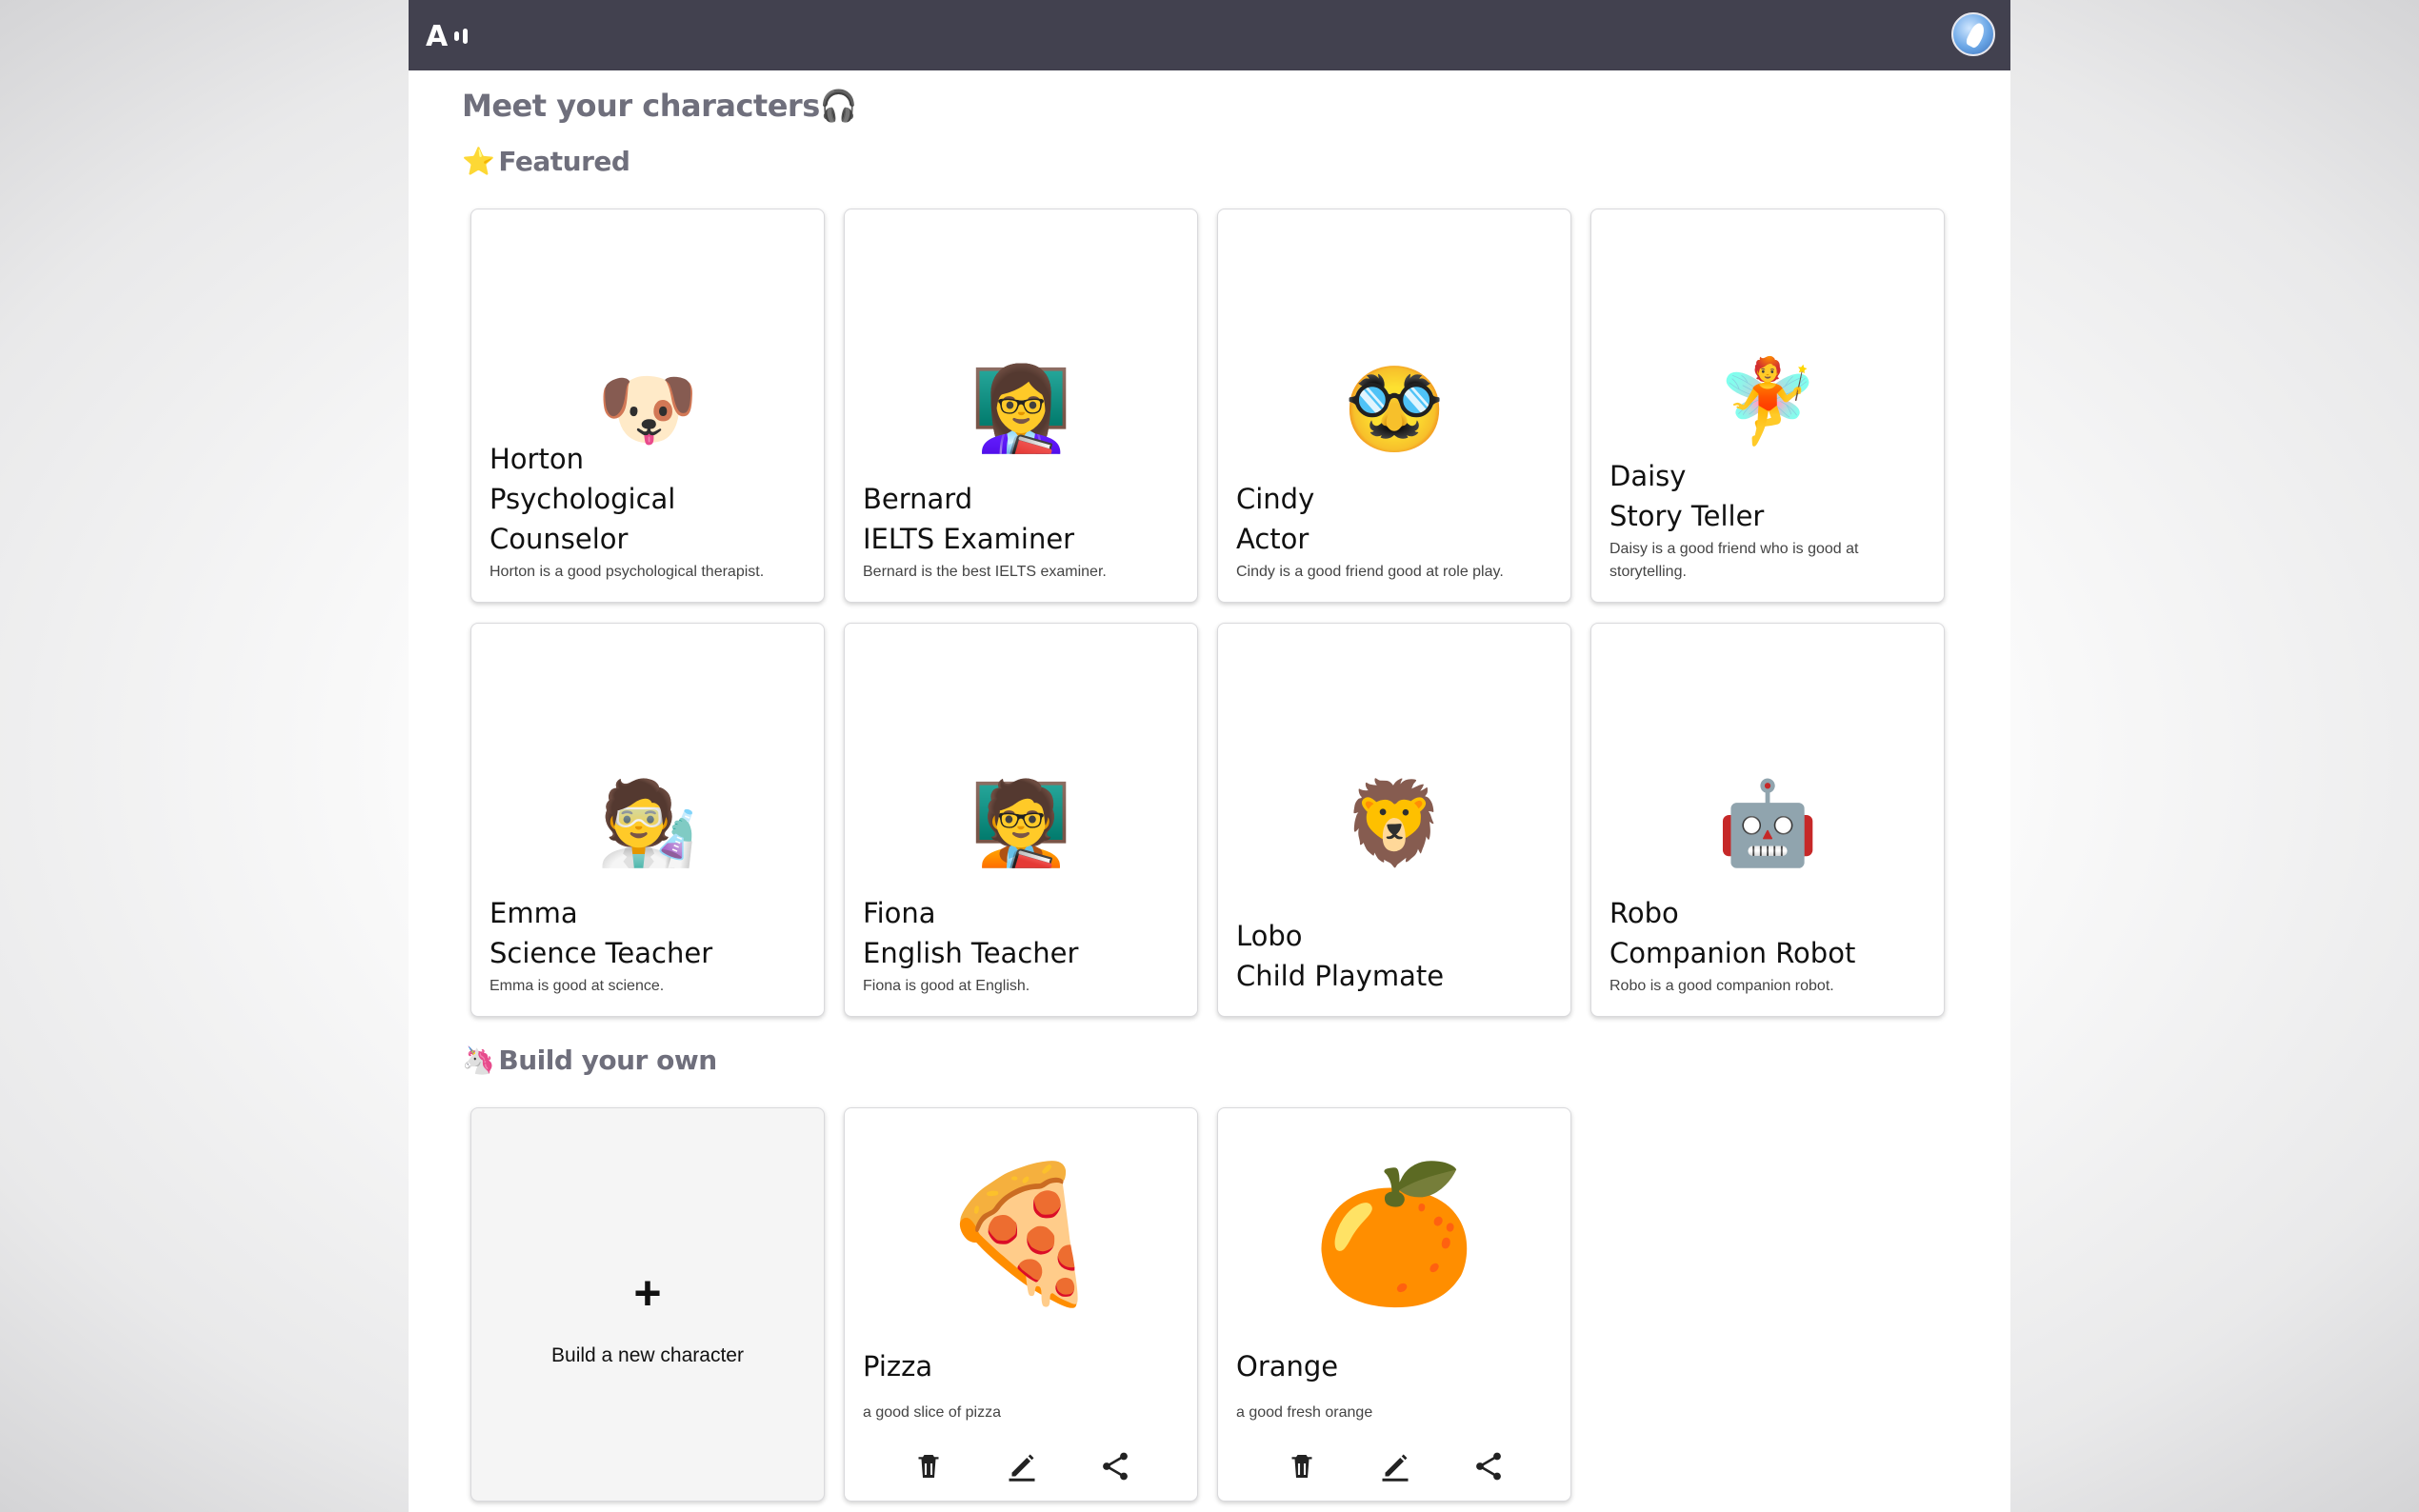  What do you see at coordinates (971, 953) in the screenshot?
I see `character-role: English Teacher` at bounding box center [971, 953].